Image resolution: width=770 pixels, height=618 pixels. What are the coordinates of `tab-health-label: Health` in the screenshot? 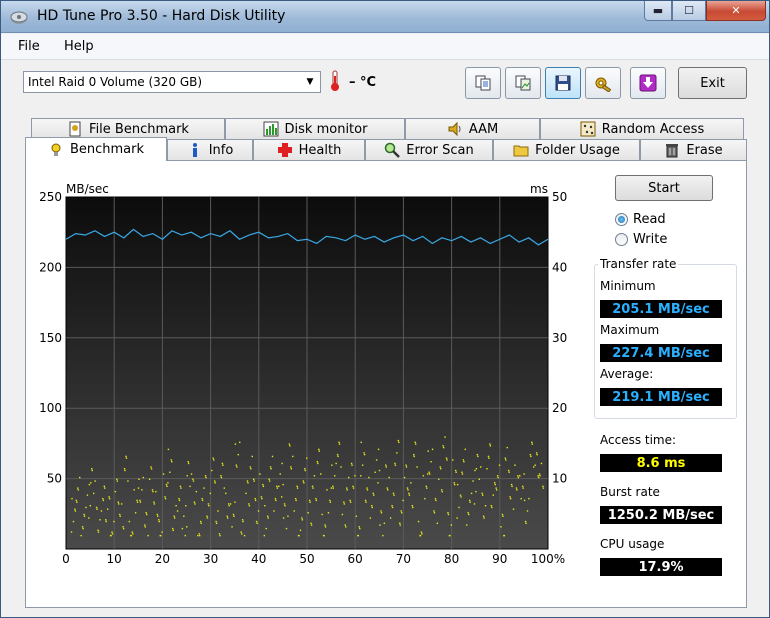 It's located at (320, 150).